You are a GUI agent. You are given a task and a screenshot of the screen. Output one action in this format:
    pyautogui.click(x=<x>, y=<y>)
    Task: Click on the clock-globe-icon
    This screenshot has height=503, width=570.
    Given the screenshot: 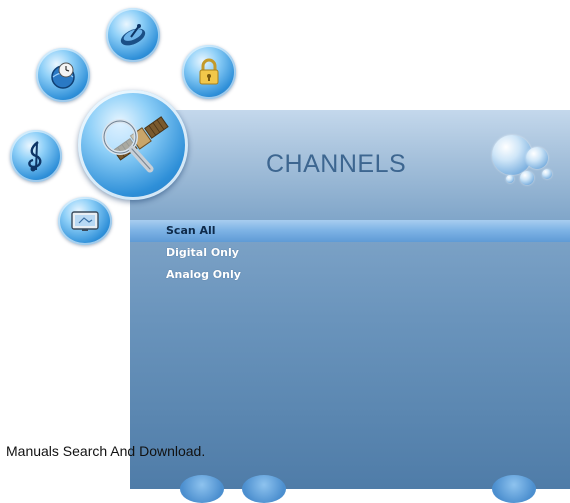 What is the action you would take?
    pyautogui.click(x=63, y=75)
    